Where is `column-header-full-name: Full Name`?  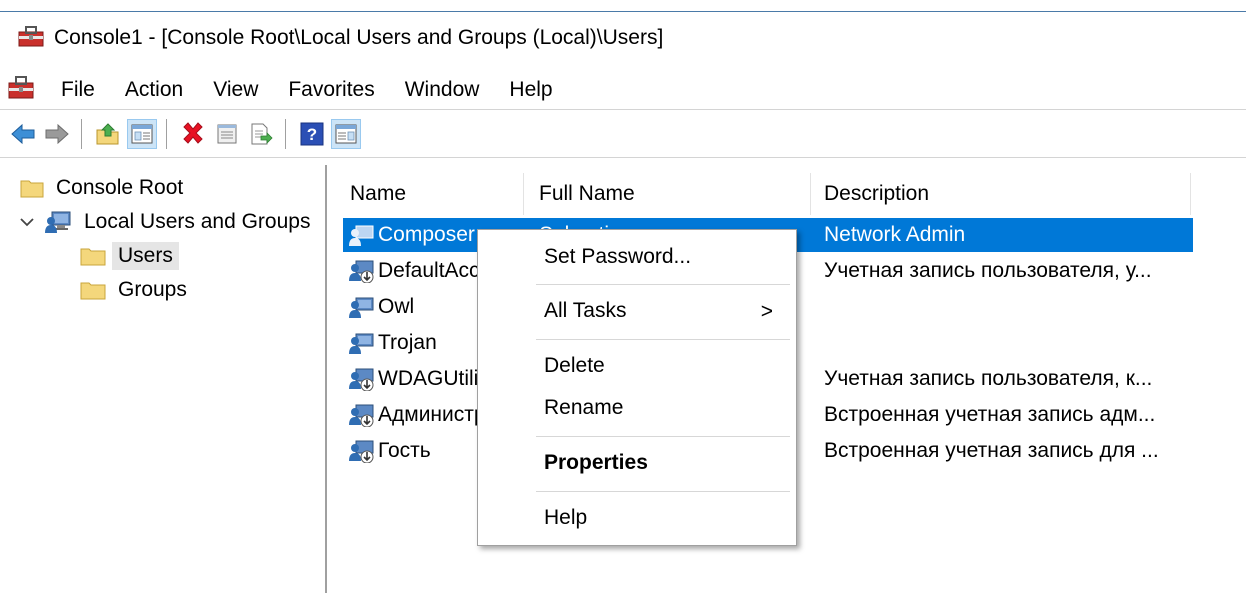
column-header-full-name: Full Name is located at coordinates (668, 194).